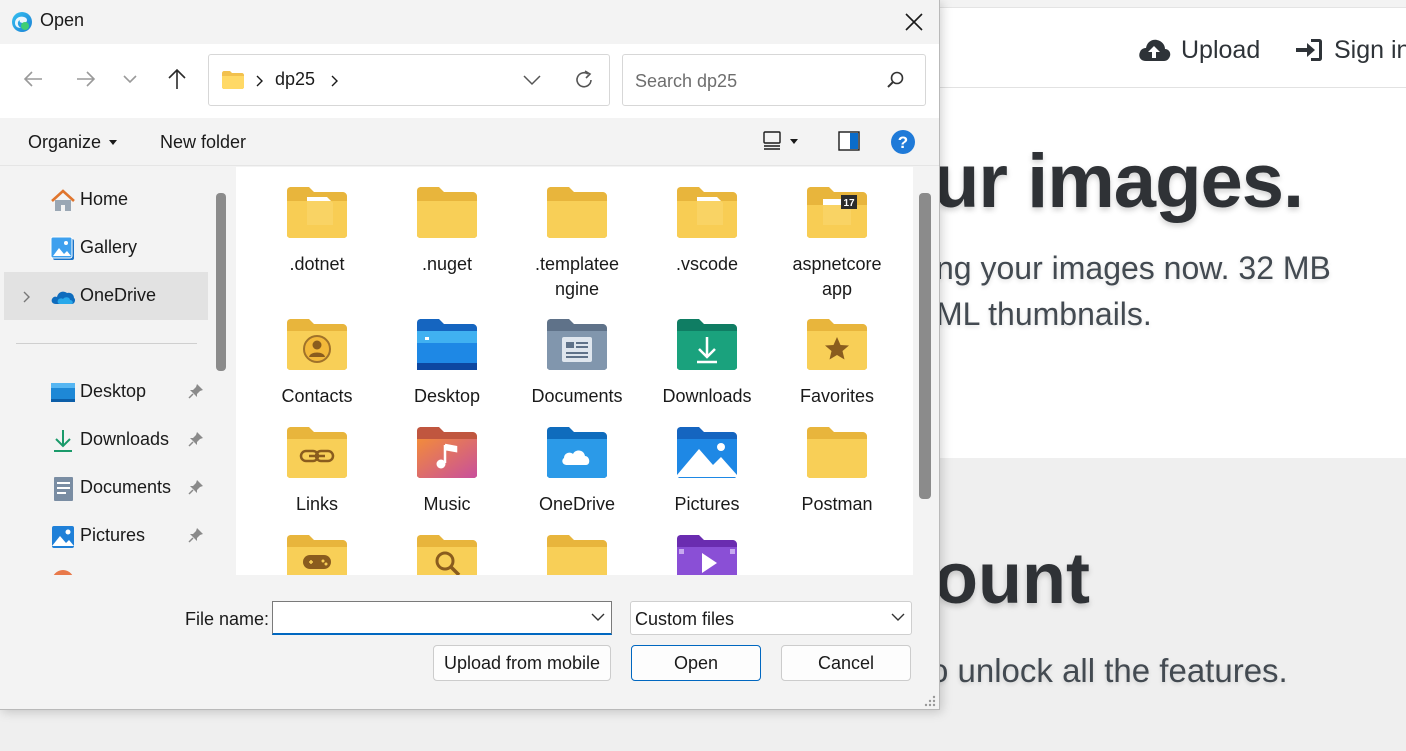 This screenshot has width=1406, height=751. What do you see at coordinates (577, 250) in the screenshot?
I see `file-item-templateengine: .templatee ngine` at bounding box center [577, 250].